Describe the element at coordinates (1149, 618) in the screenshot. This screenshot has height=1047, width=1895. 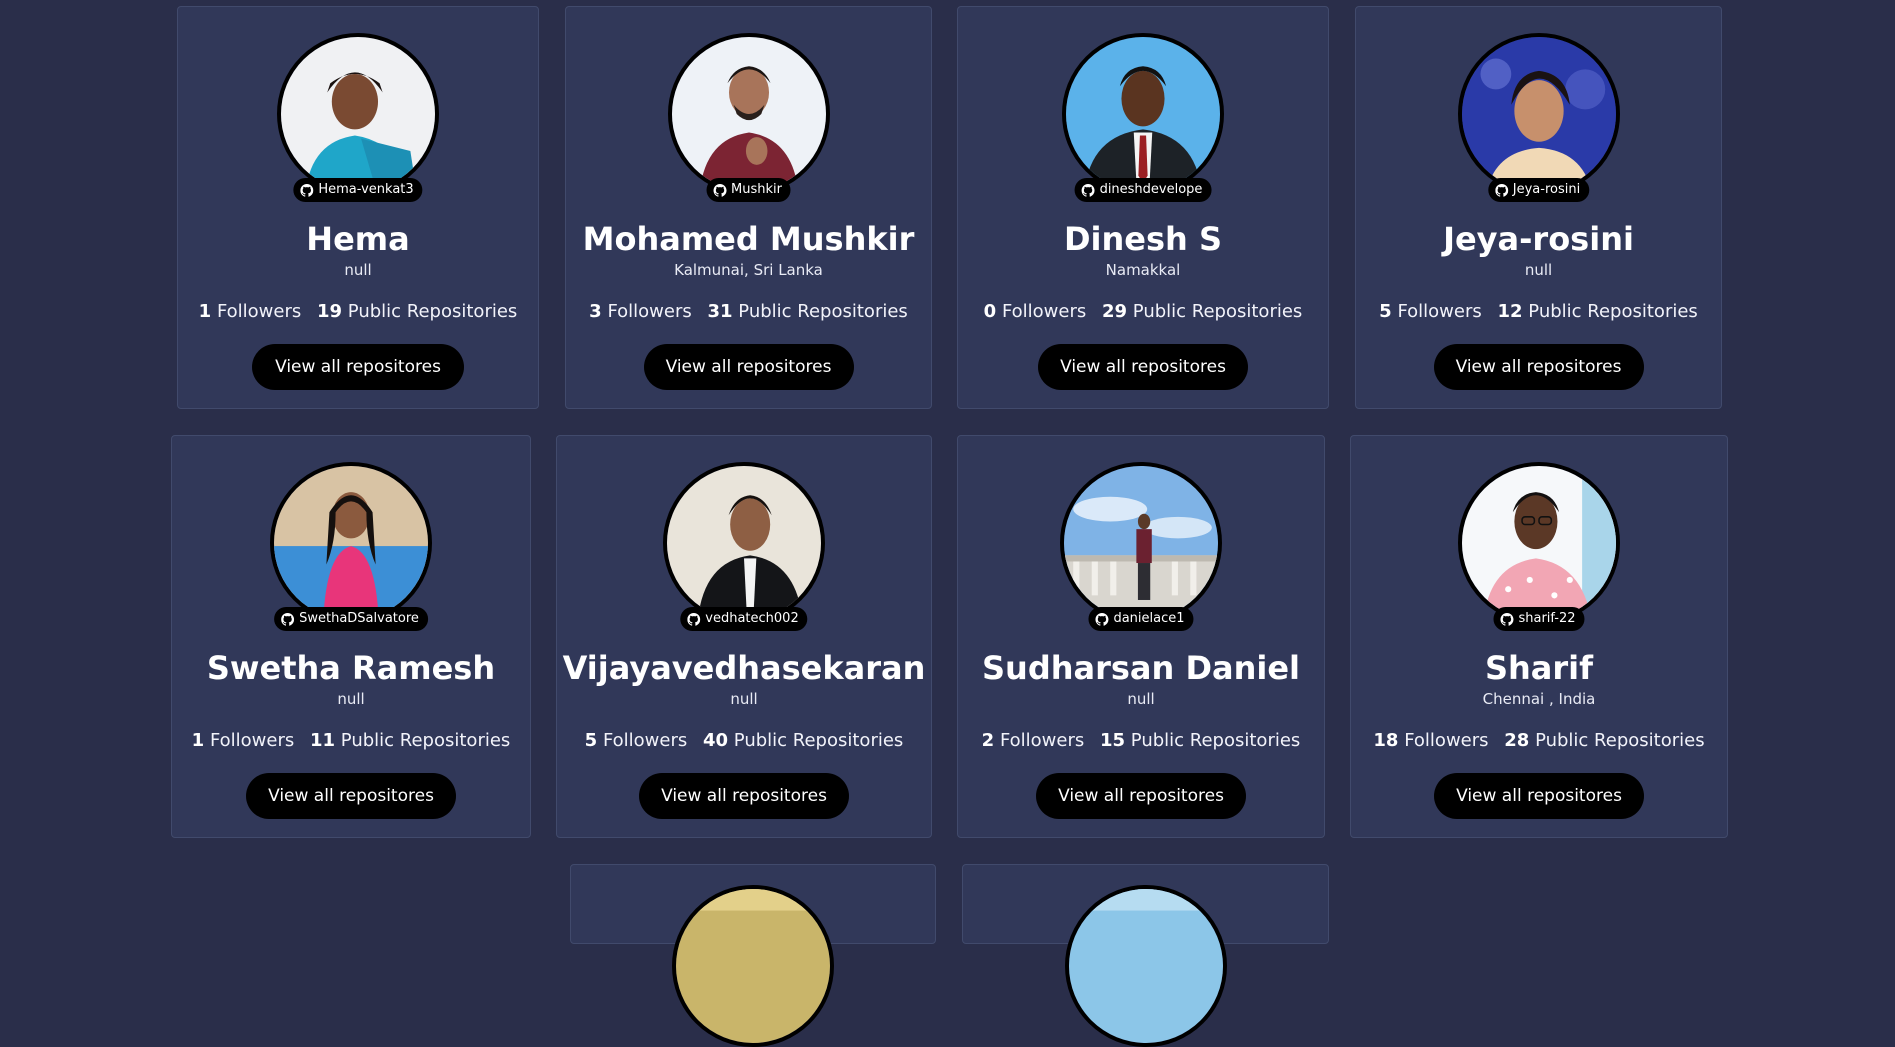
I see `github-username: danielace1` at that location.